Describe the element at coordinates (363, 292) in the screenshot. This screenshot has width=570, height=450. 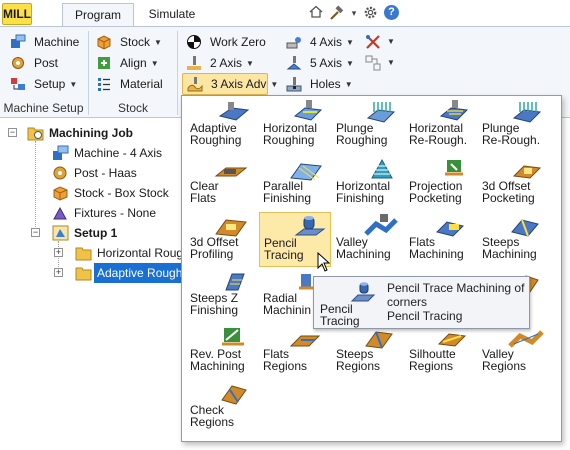
I see `pencil-tracing-icon` at that location.